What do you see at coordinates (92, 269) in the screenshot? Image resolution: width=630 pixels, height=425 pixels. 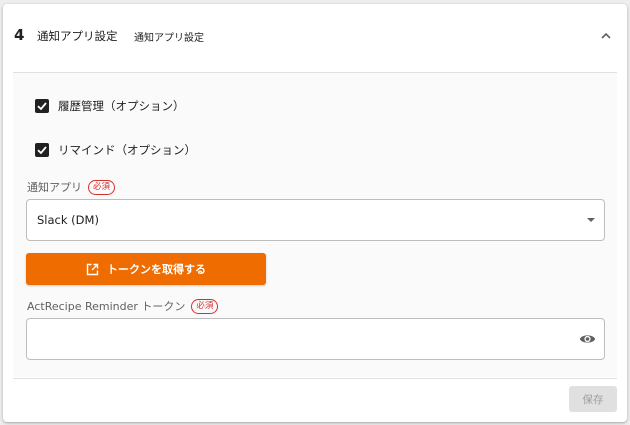 I see `open-in-new-icon` at bounding box center [92, 269].